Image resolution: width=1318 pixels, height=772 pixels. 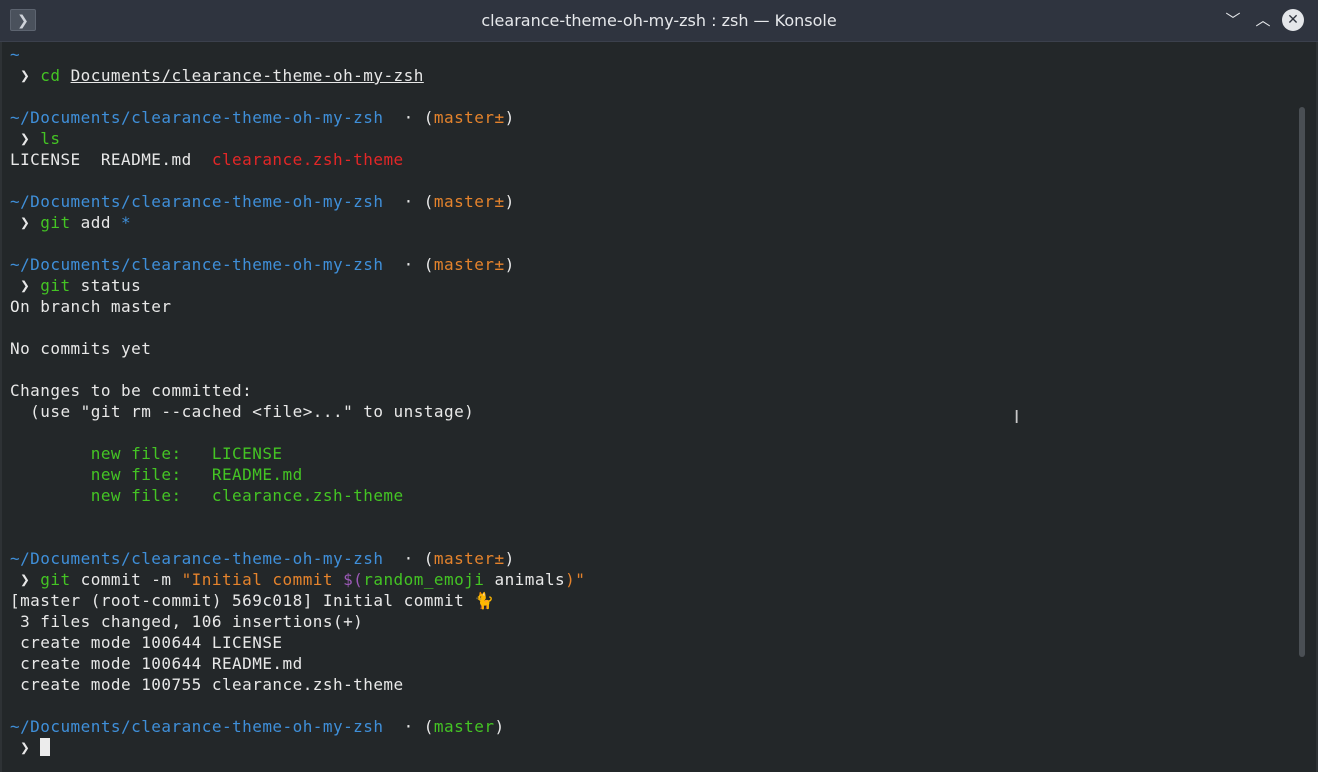 What do you see at coordinates (262, 579) in the screenshot?
I see `string-literal: "Initial commit` at bounding box center [262, 579].